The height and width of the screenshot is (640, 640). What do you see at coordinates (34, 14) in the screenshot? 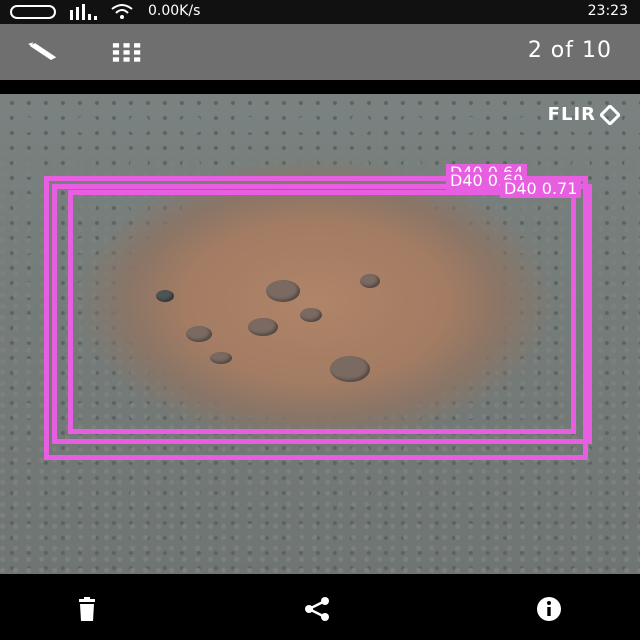
I see `battery-icon` at bounding box center [34, 14].